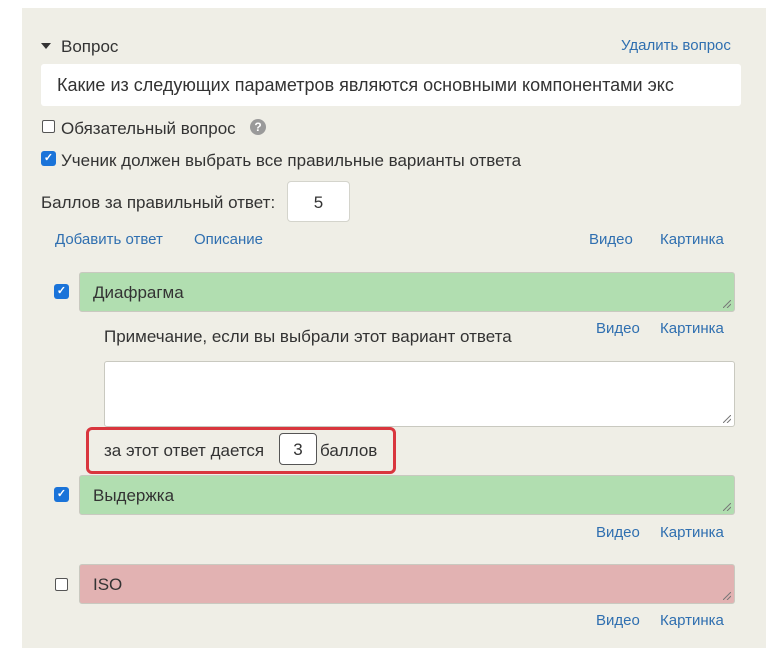 The height and width of the screenshot is (648, 782). What do you see at coordinates (692, 328) in the screenshot?
I see `note-picture-link: Картинка` at bounding box center [692, 328].